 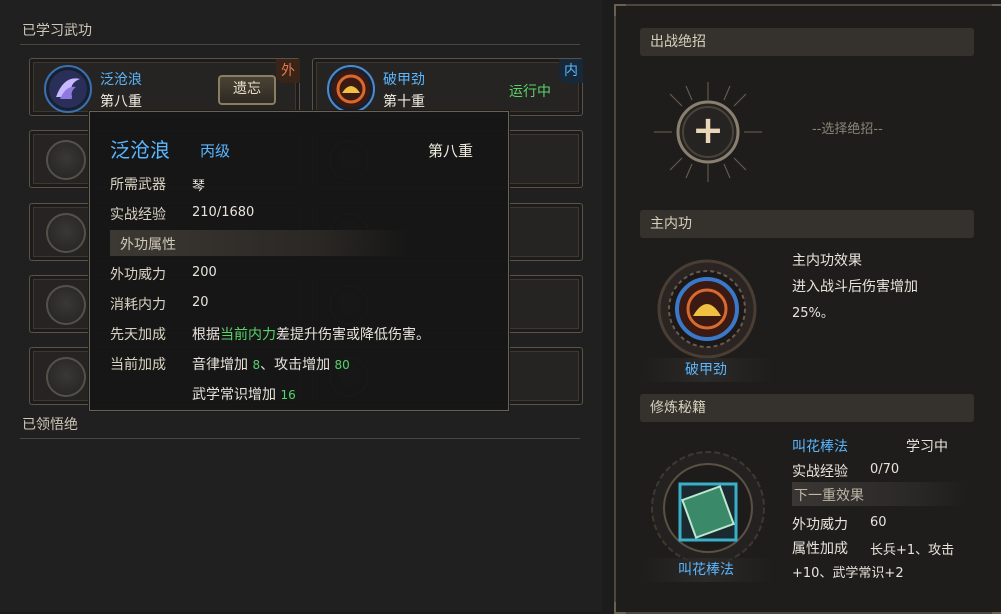 I want to click on power-value: 200, so click(x=204, y=272).